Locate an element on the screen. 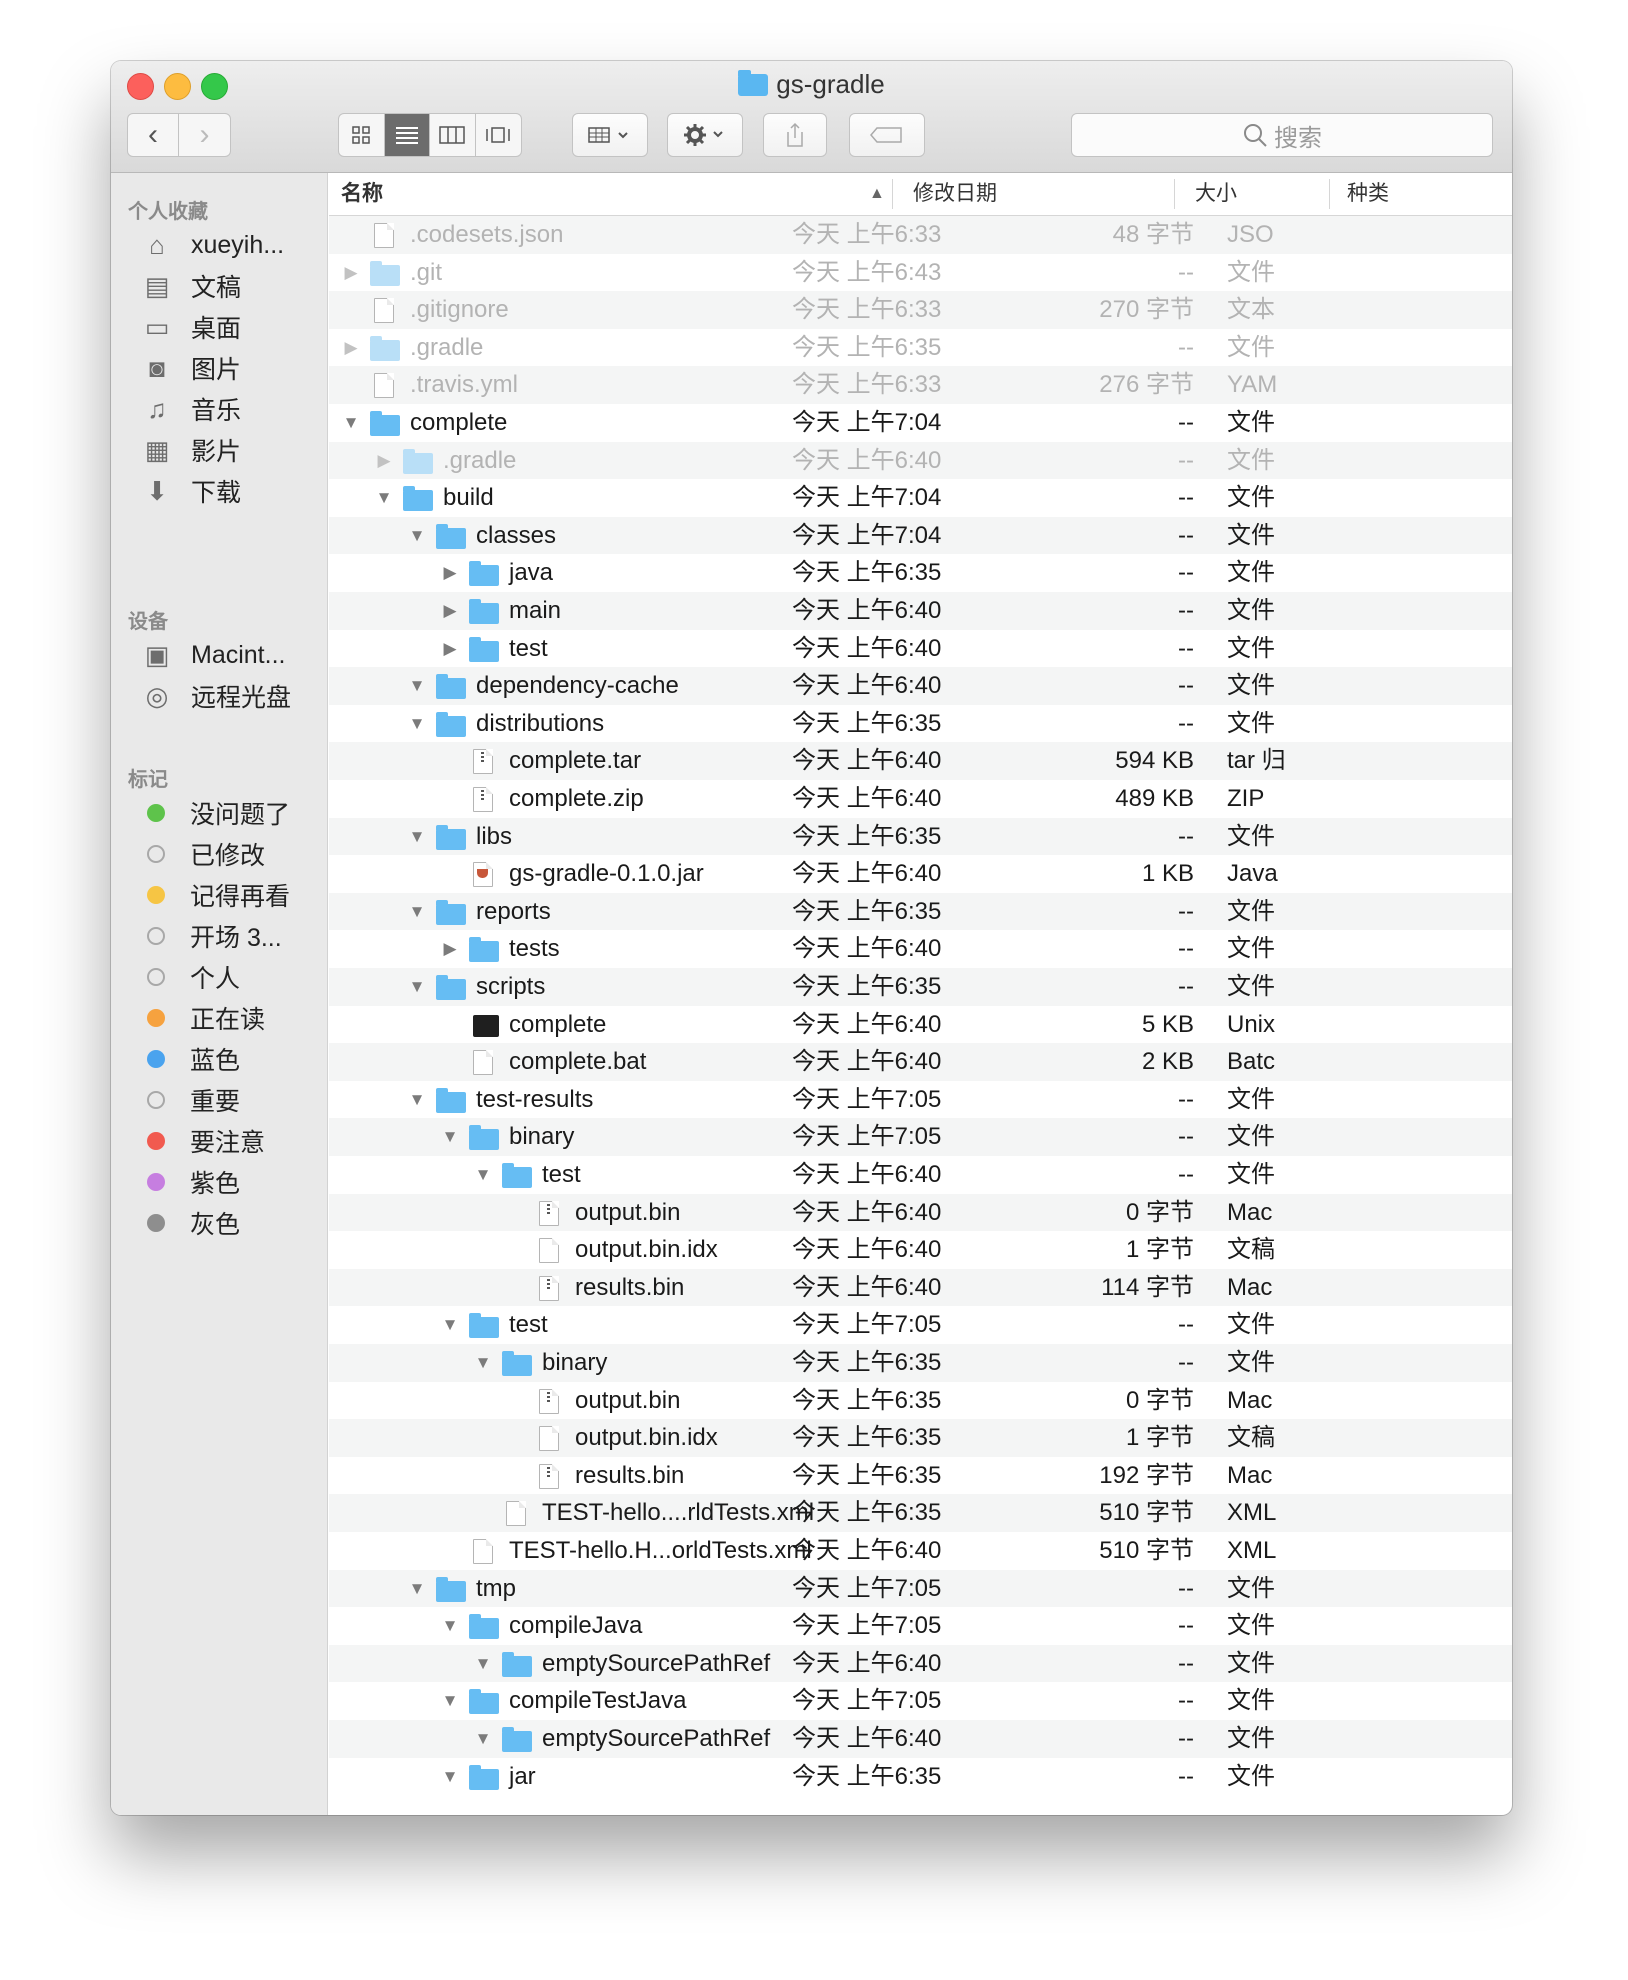  file-row: complete.zip 今天 上午6:40 489 KB ZIP is located at coordinates (920, 799).